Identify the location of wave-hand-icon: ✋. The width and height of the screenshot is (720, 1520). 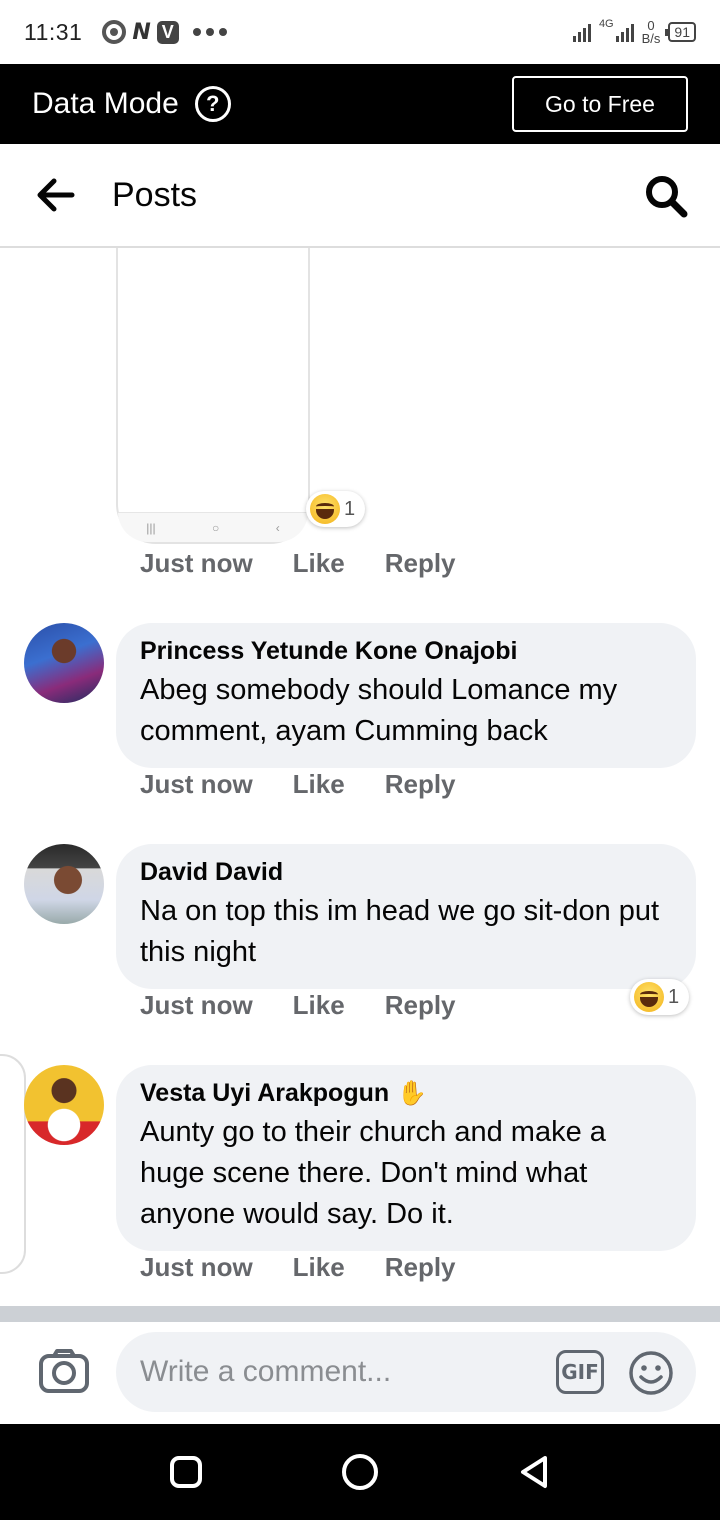
(412, 1093).